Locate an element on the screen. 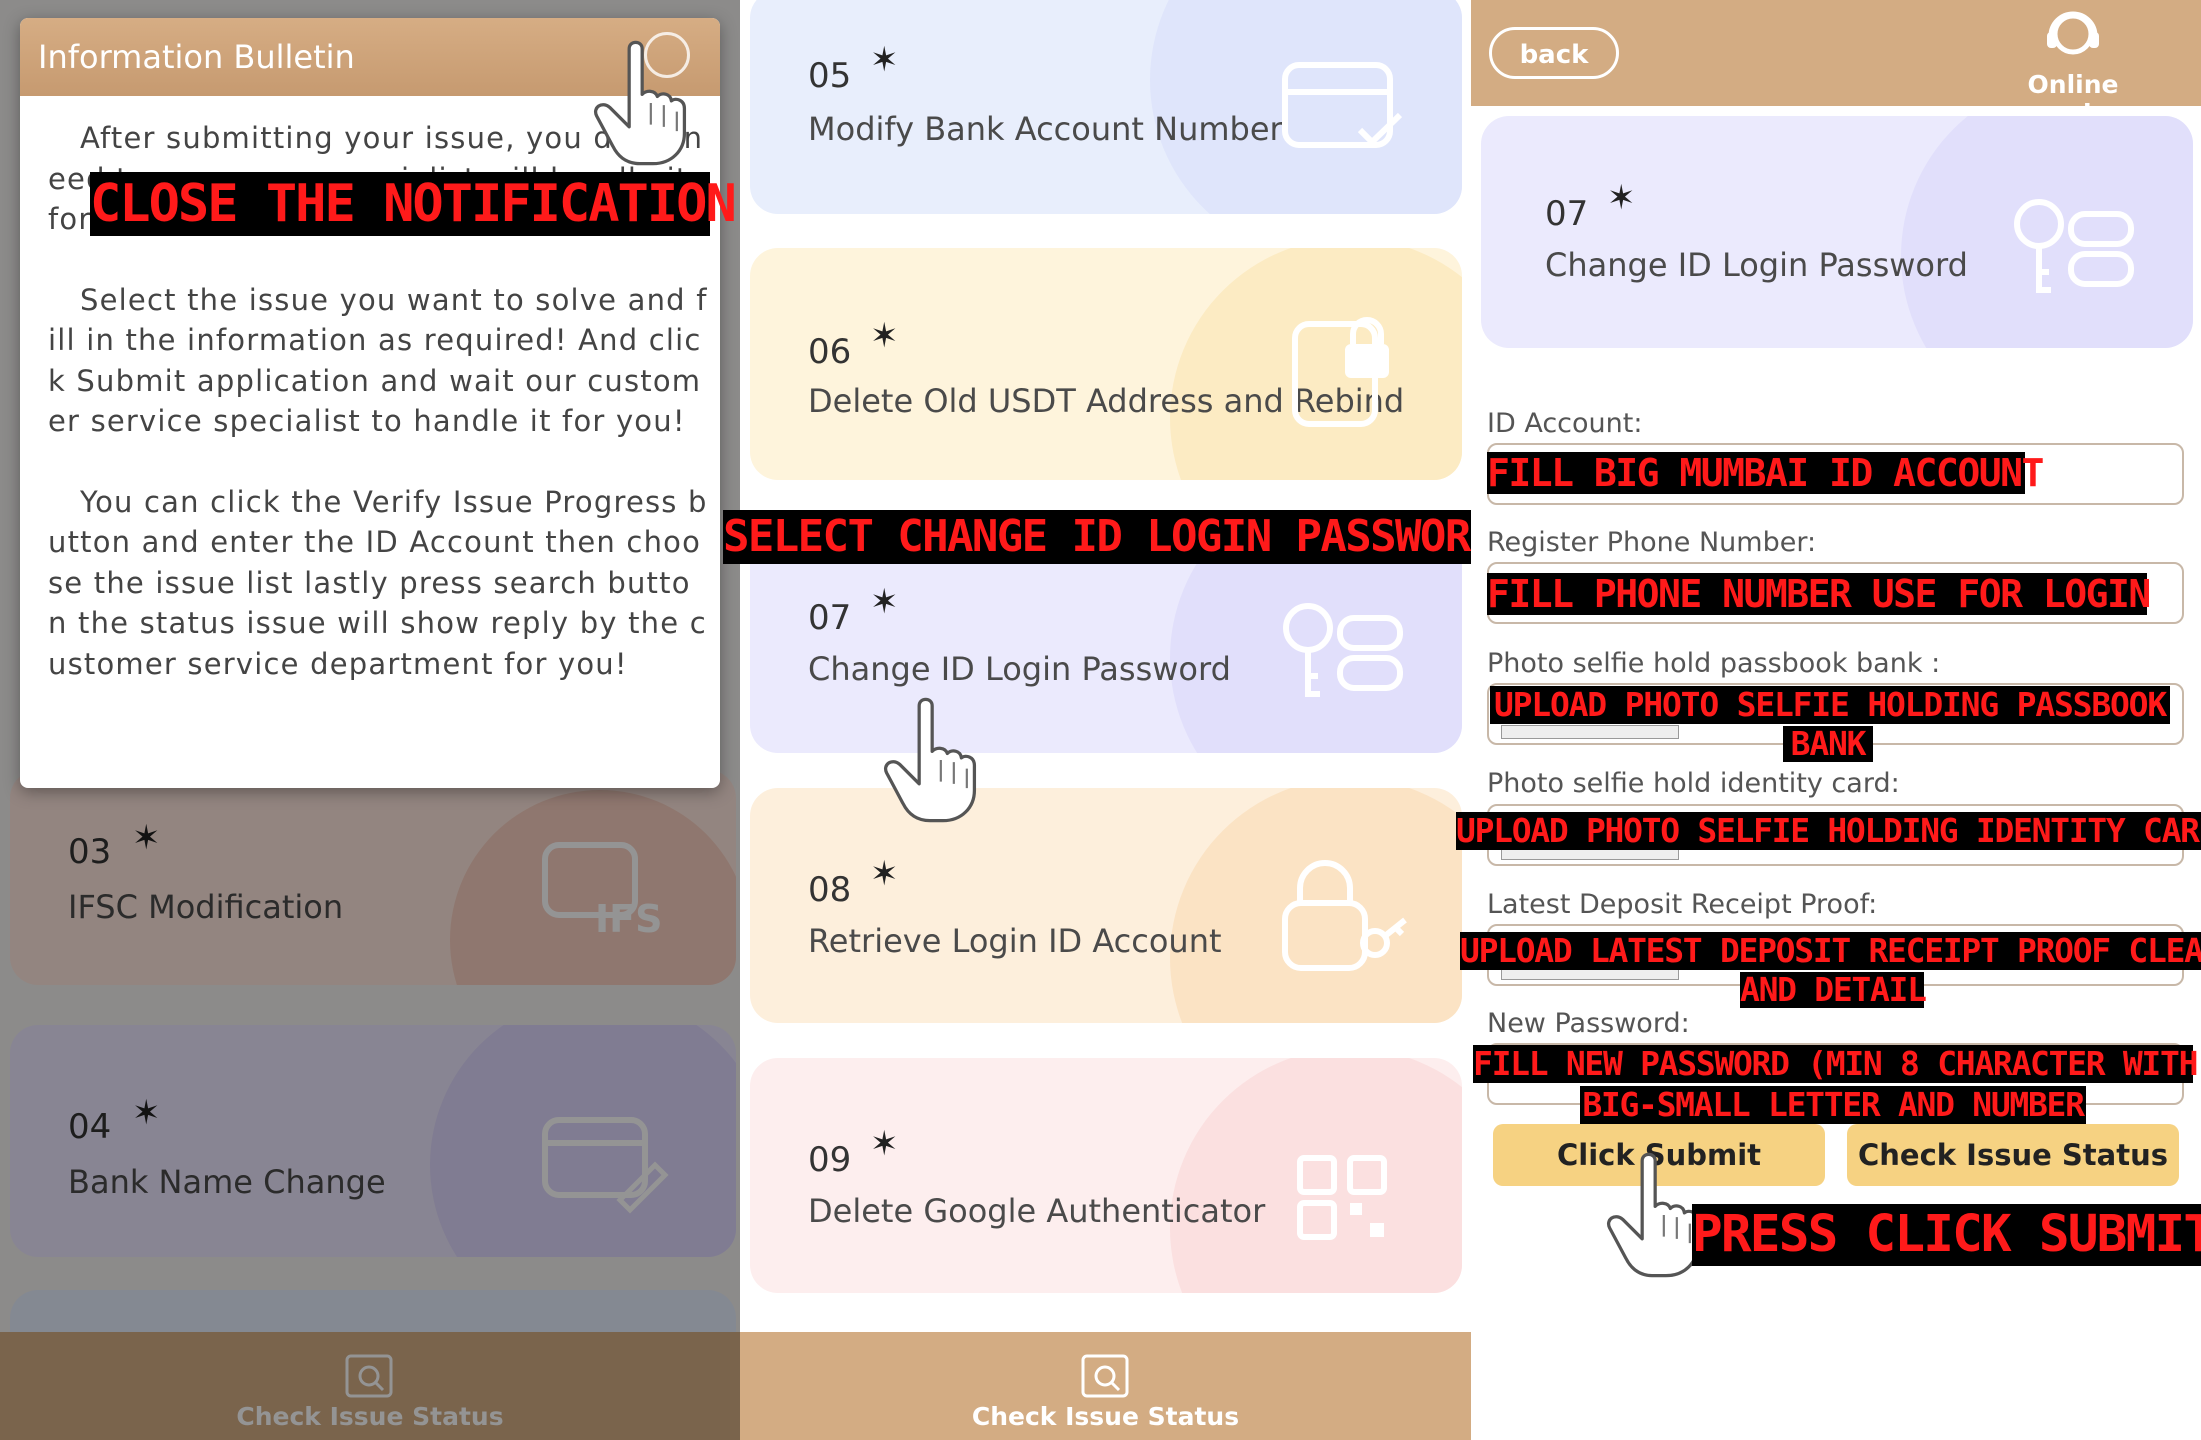  check-status-icon is located at coordinates (1105, 1376).